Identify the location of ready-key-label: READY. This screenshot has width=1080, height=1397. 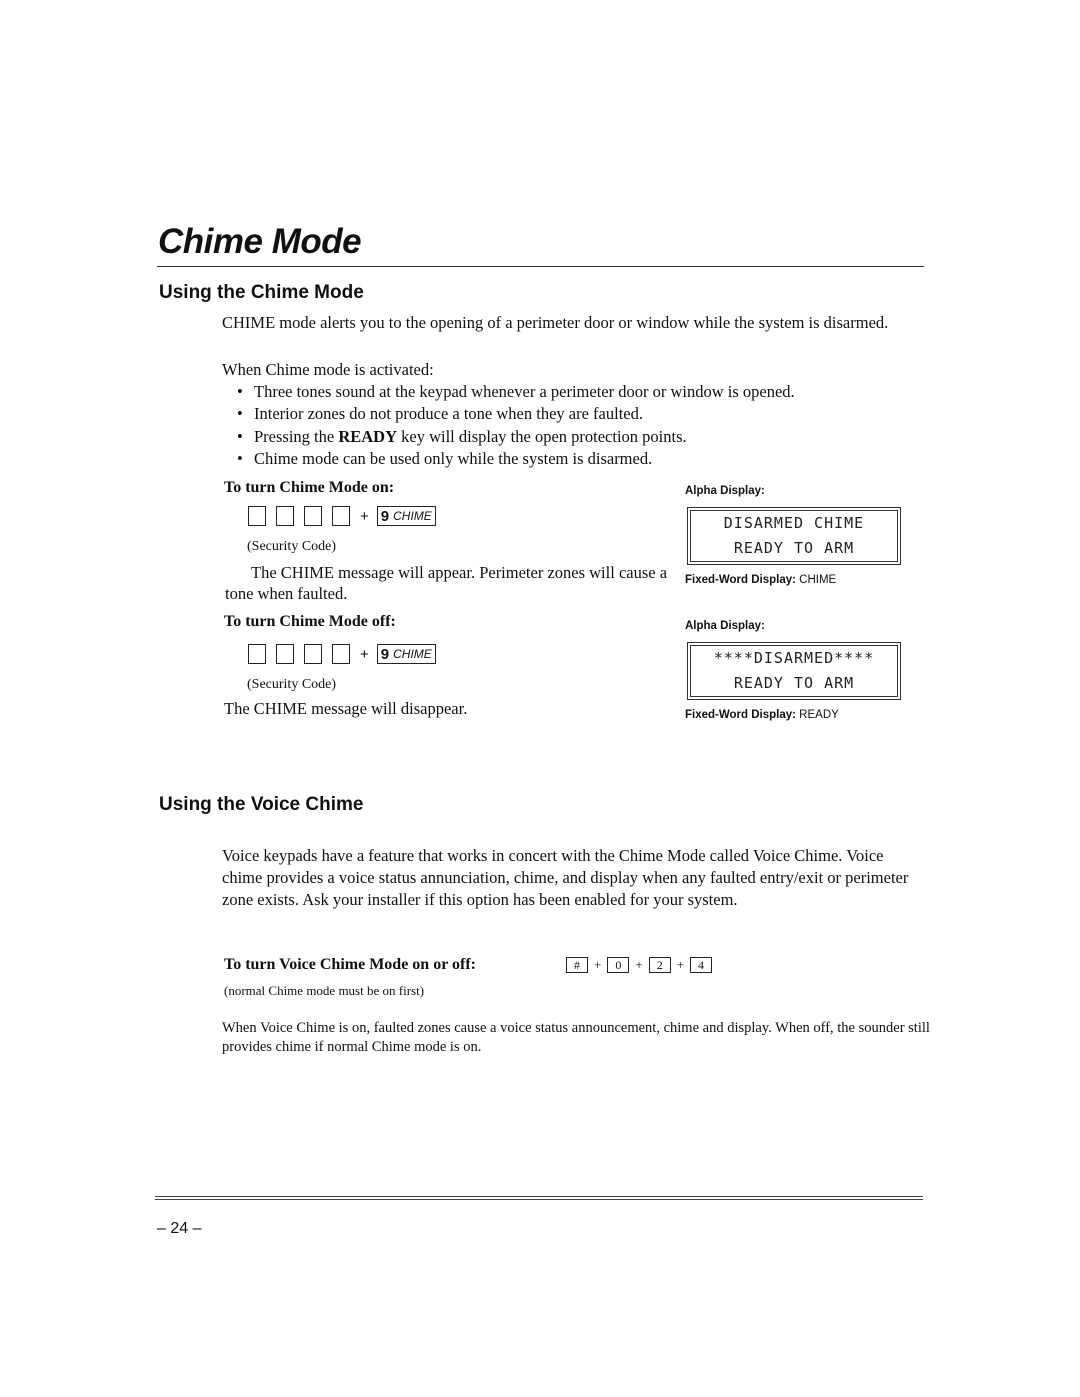
(368, 436).